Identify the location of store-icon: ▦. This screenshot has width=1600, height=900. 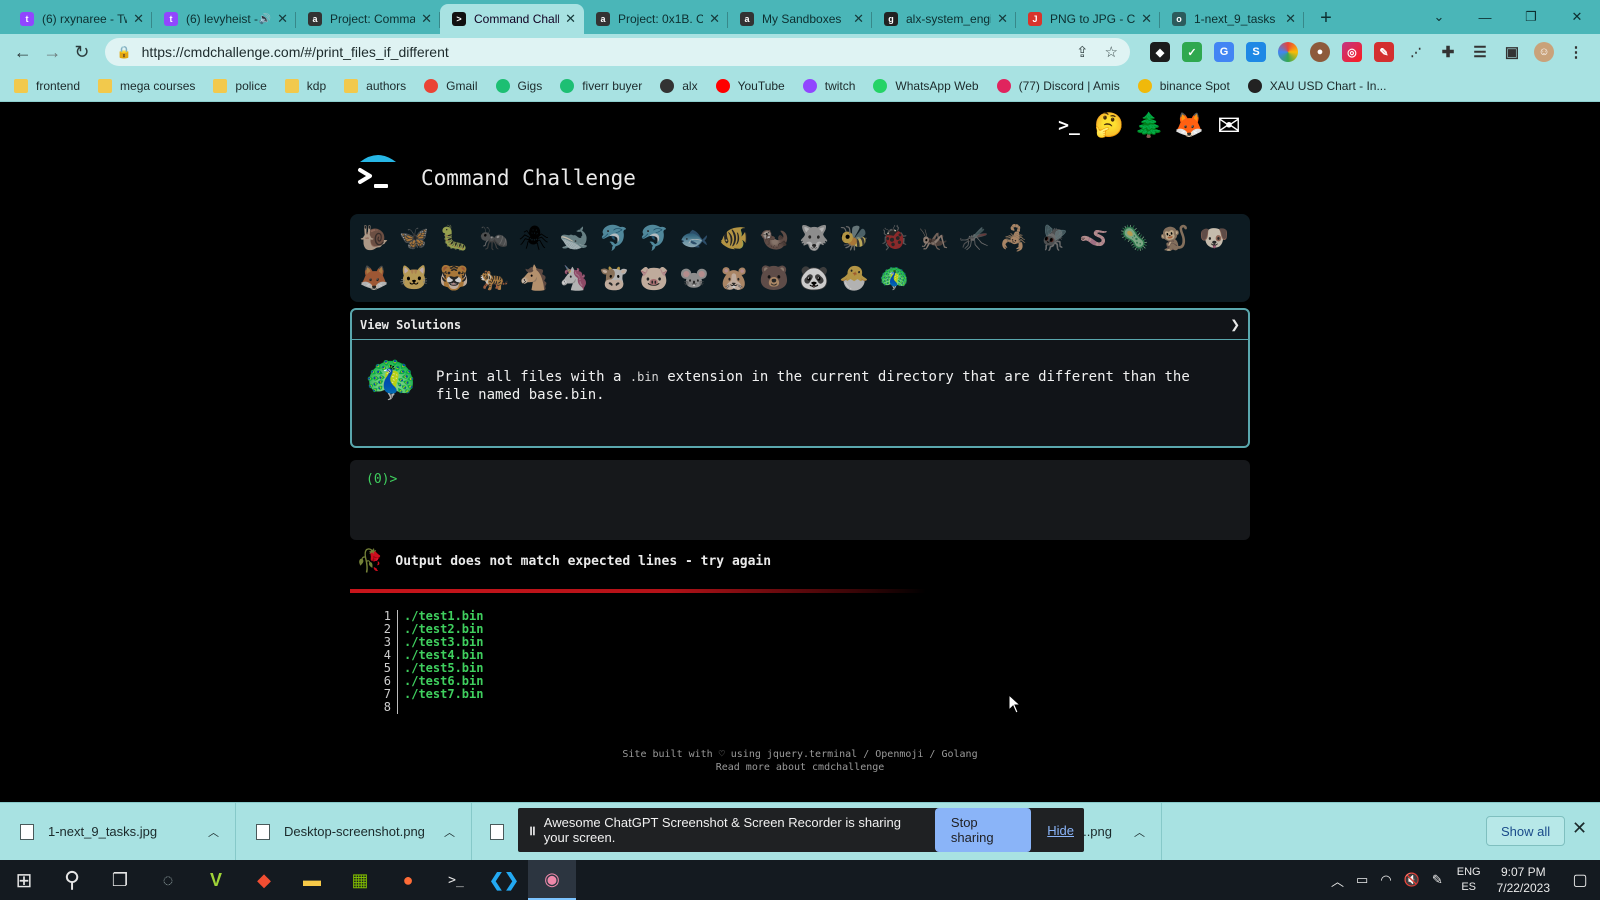
(360, 880).